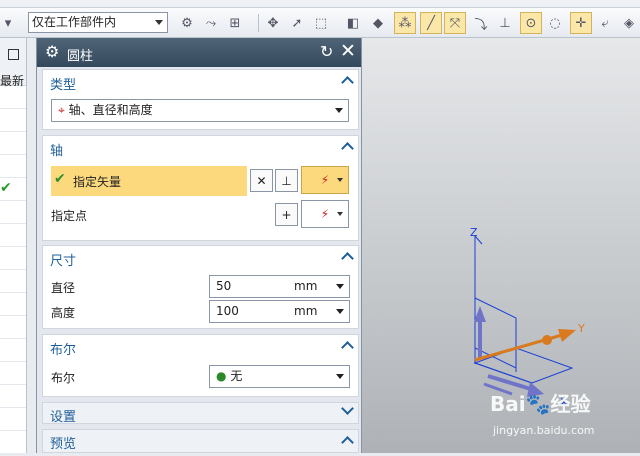  What do you see at coordinates (200, 347) in the screenshot?
I see `boolean-group-header: 布尔` at bounding box center [200, 347].